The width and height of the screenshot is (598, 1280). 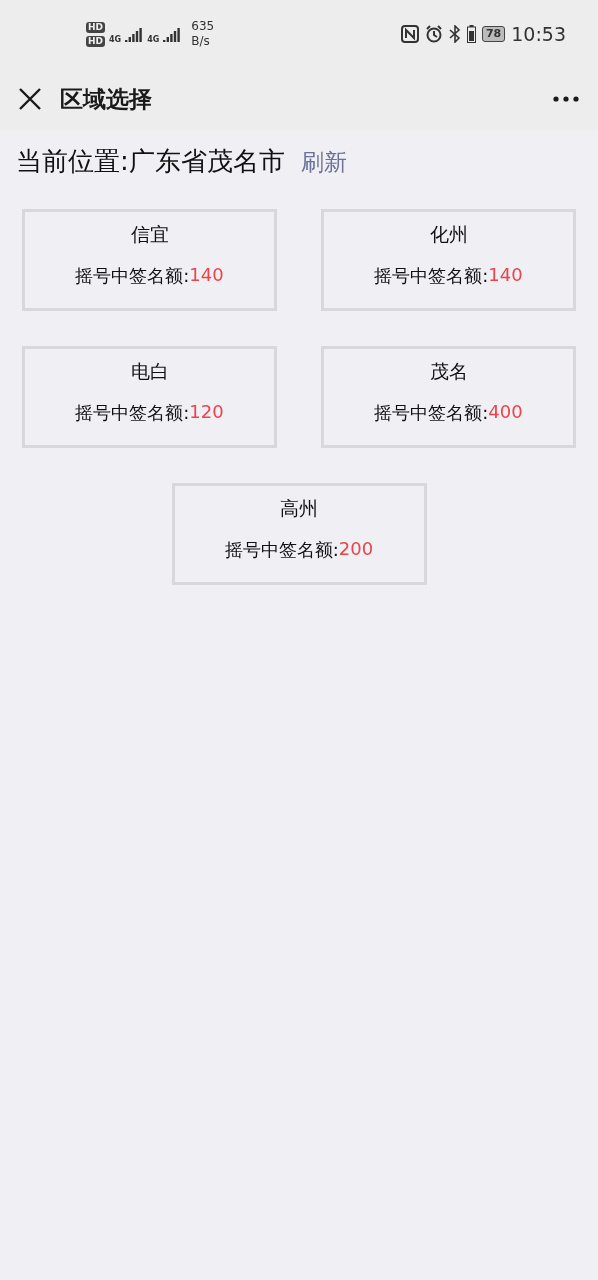 I want to click on region-card: 高州 摇号中签名额:200, so click(x=299, y=534).